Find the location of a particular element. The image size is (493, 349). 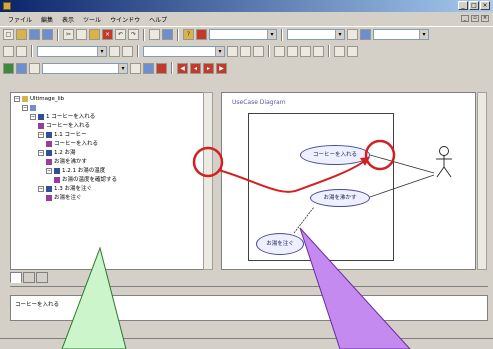

search-combo is located at coordinates (85, 68).